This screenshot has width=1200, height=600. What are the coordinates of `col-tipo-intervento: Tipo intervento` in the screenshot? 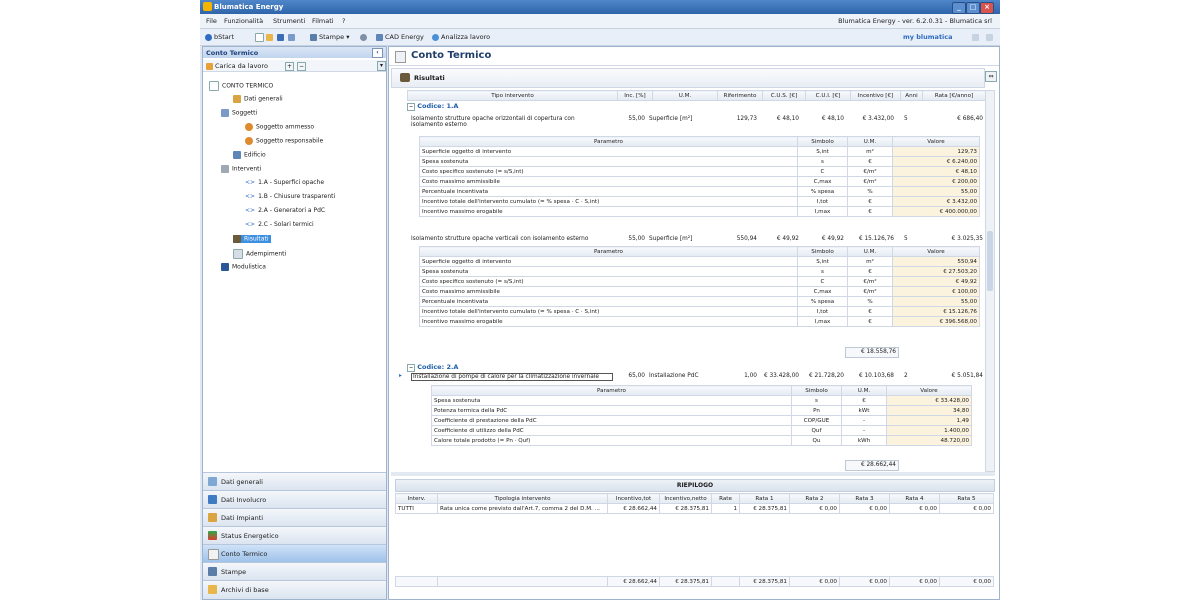 It's located at (512, 95).